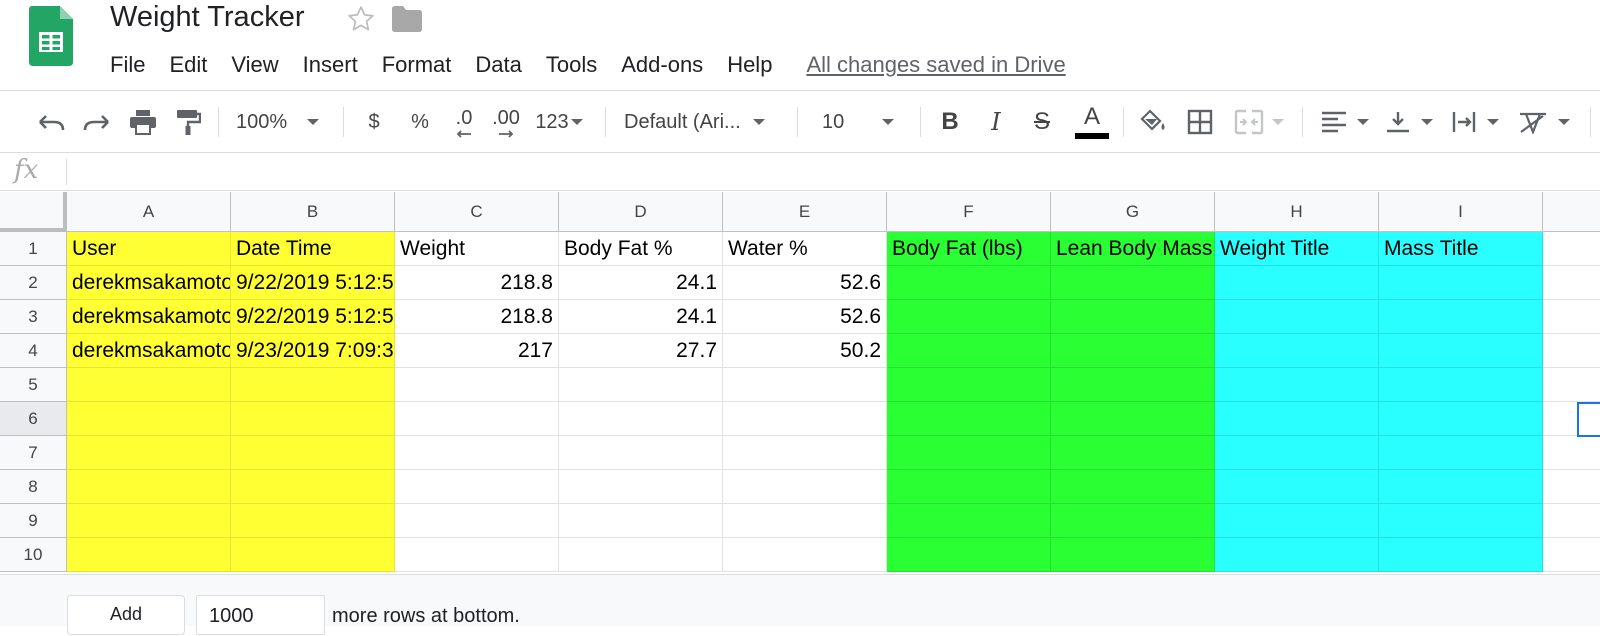  I want to click on column-header-f: F, so click(969, 212).